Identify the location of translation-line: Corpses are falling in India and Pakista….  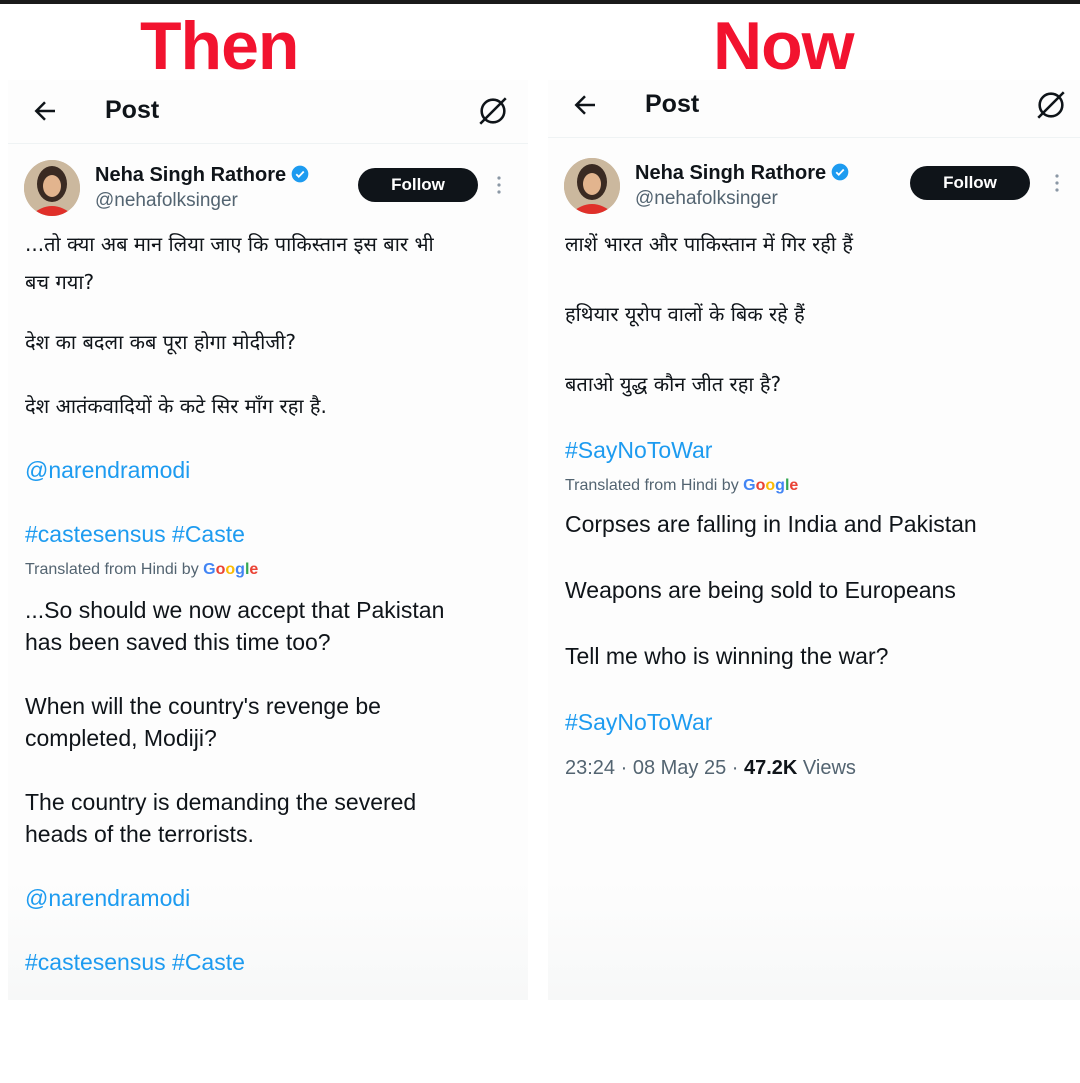
(771, 524).